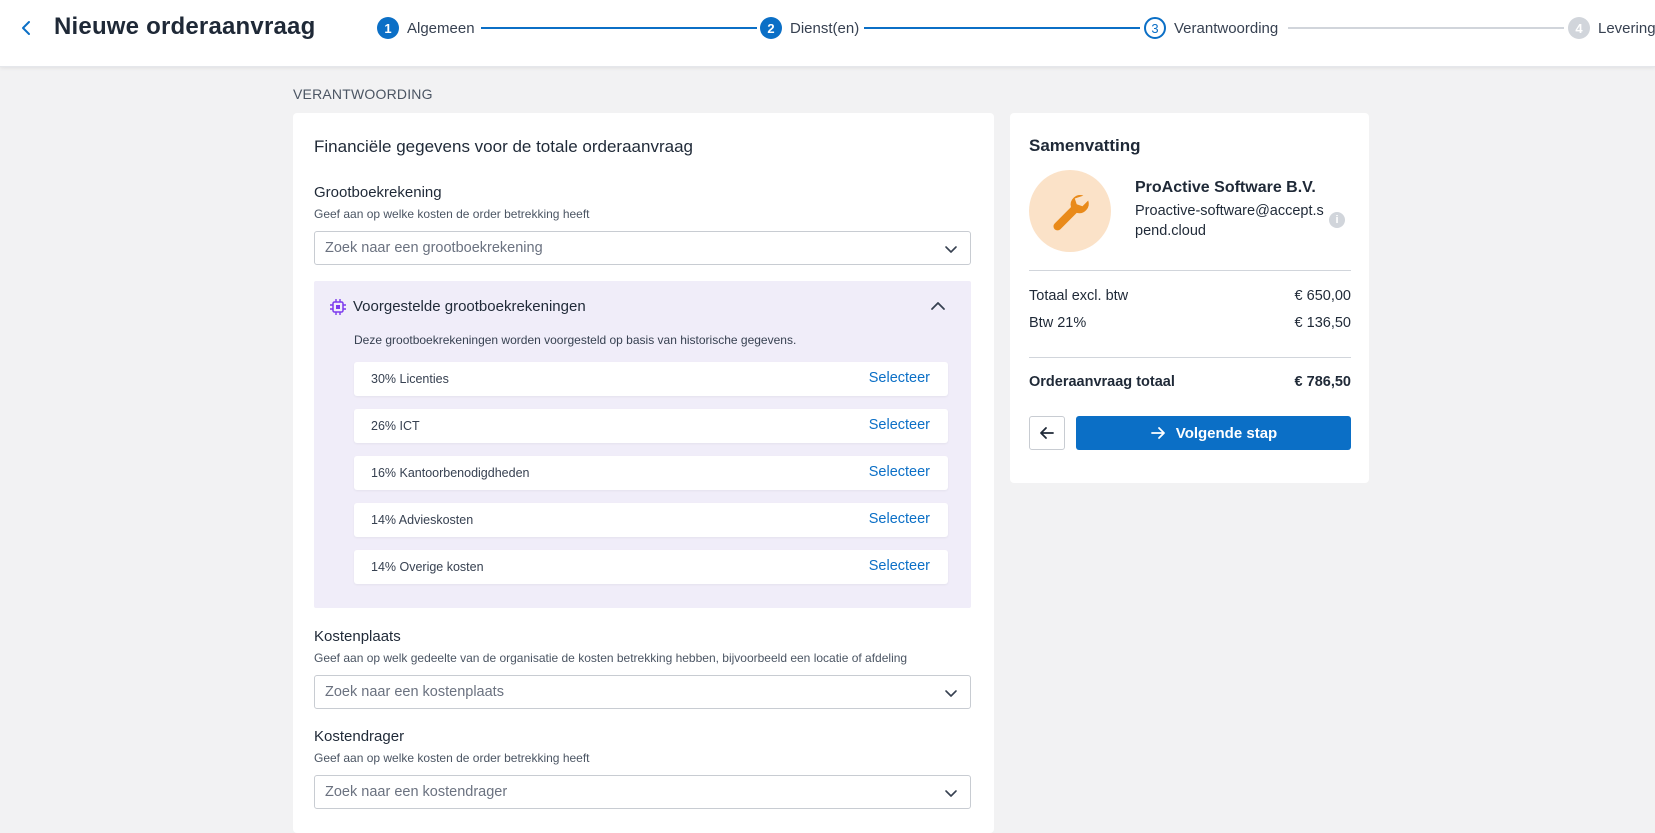 The width and height of the screenshot is (1655, 833). I want to click on chevron-up-icon, so click(938, 306).